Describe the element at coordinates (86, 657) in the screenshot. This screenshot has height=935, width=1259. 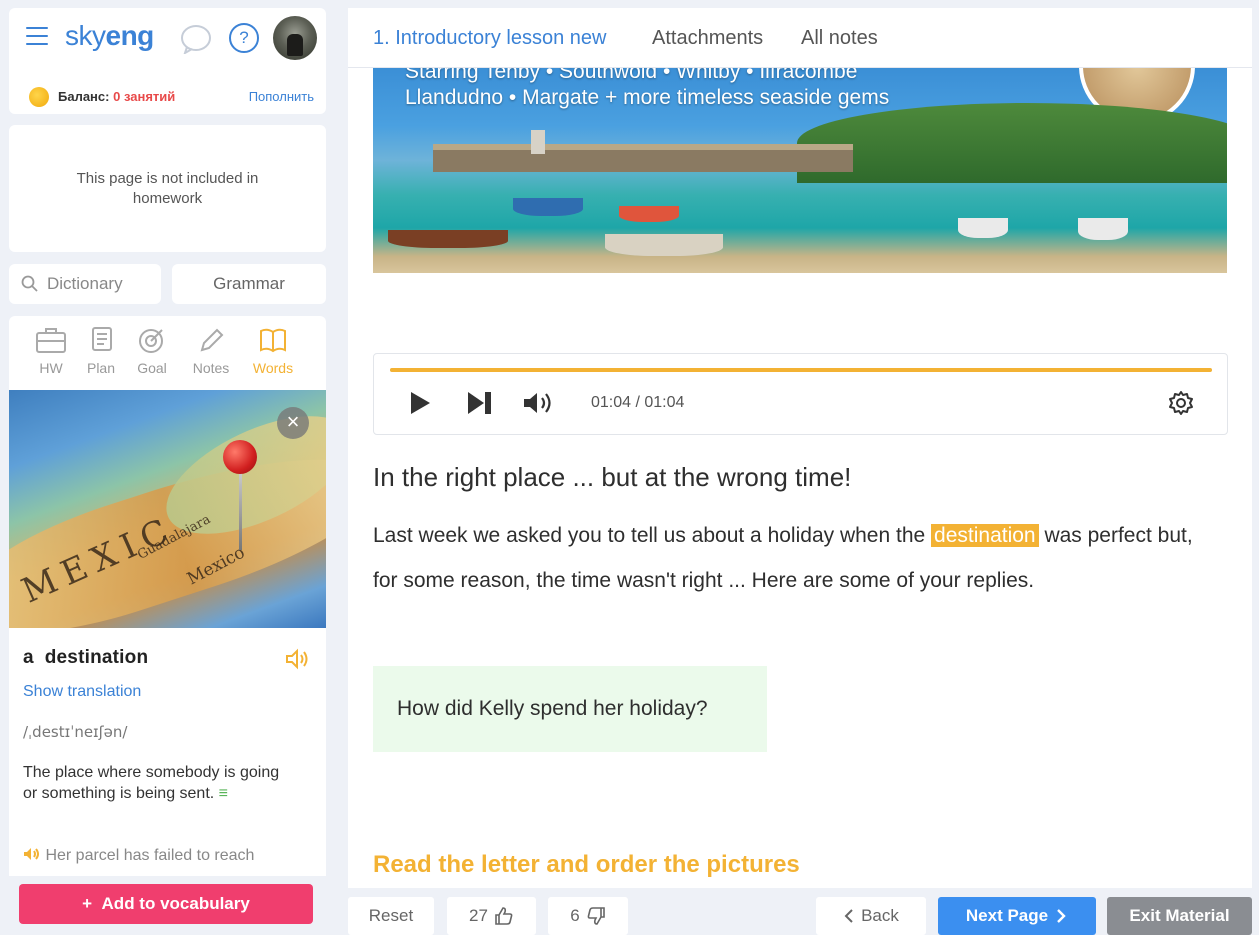
I see `word-title: a destination` at that location.